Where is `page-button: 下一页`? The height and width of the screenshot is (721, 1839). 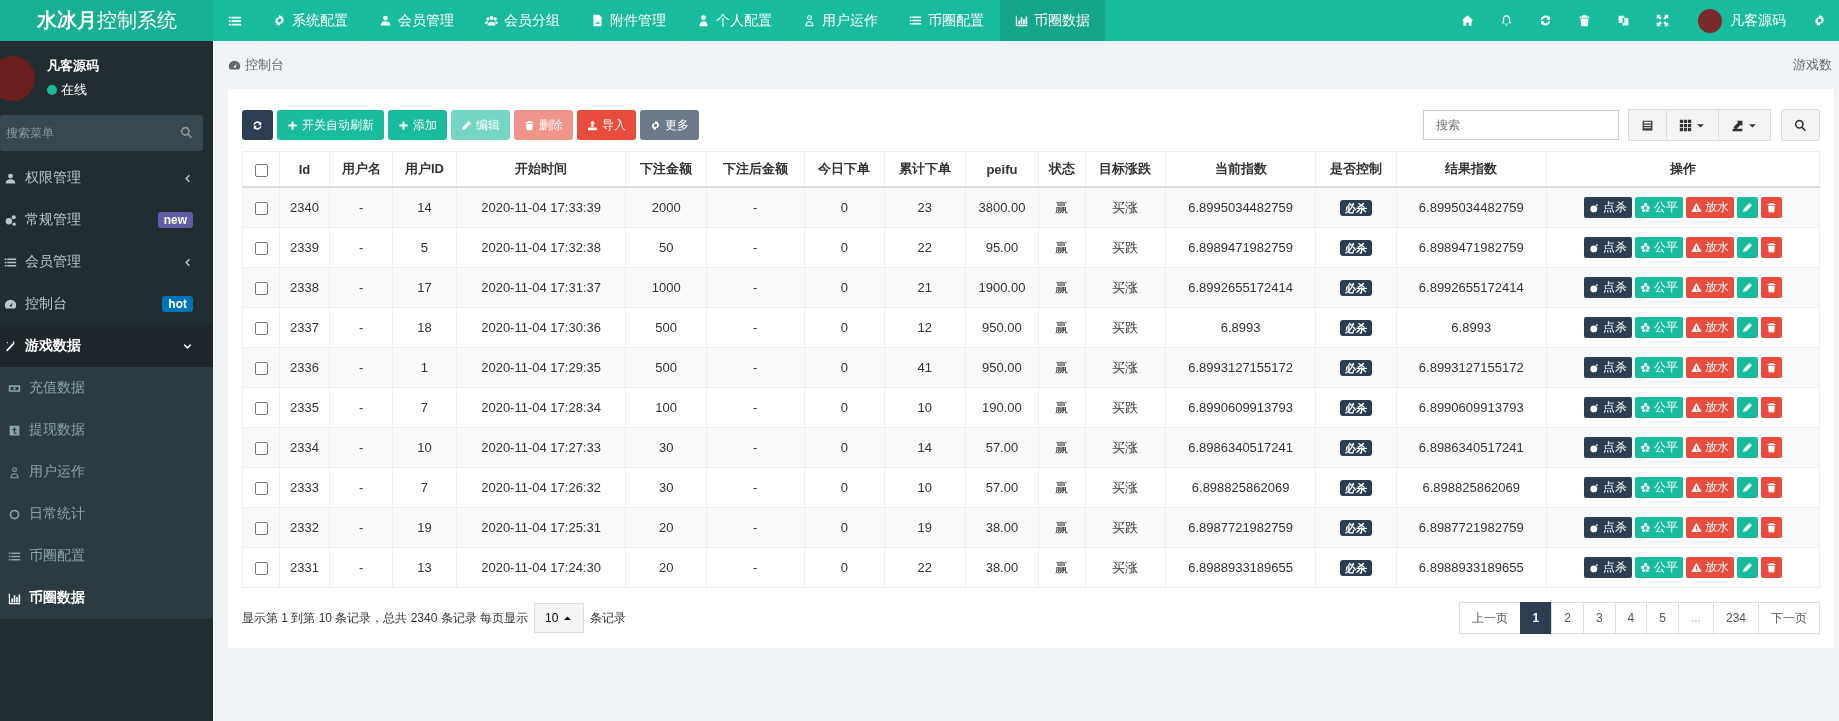
page-button: 下一页 is located at coordinates (1789, 618).